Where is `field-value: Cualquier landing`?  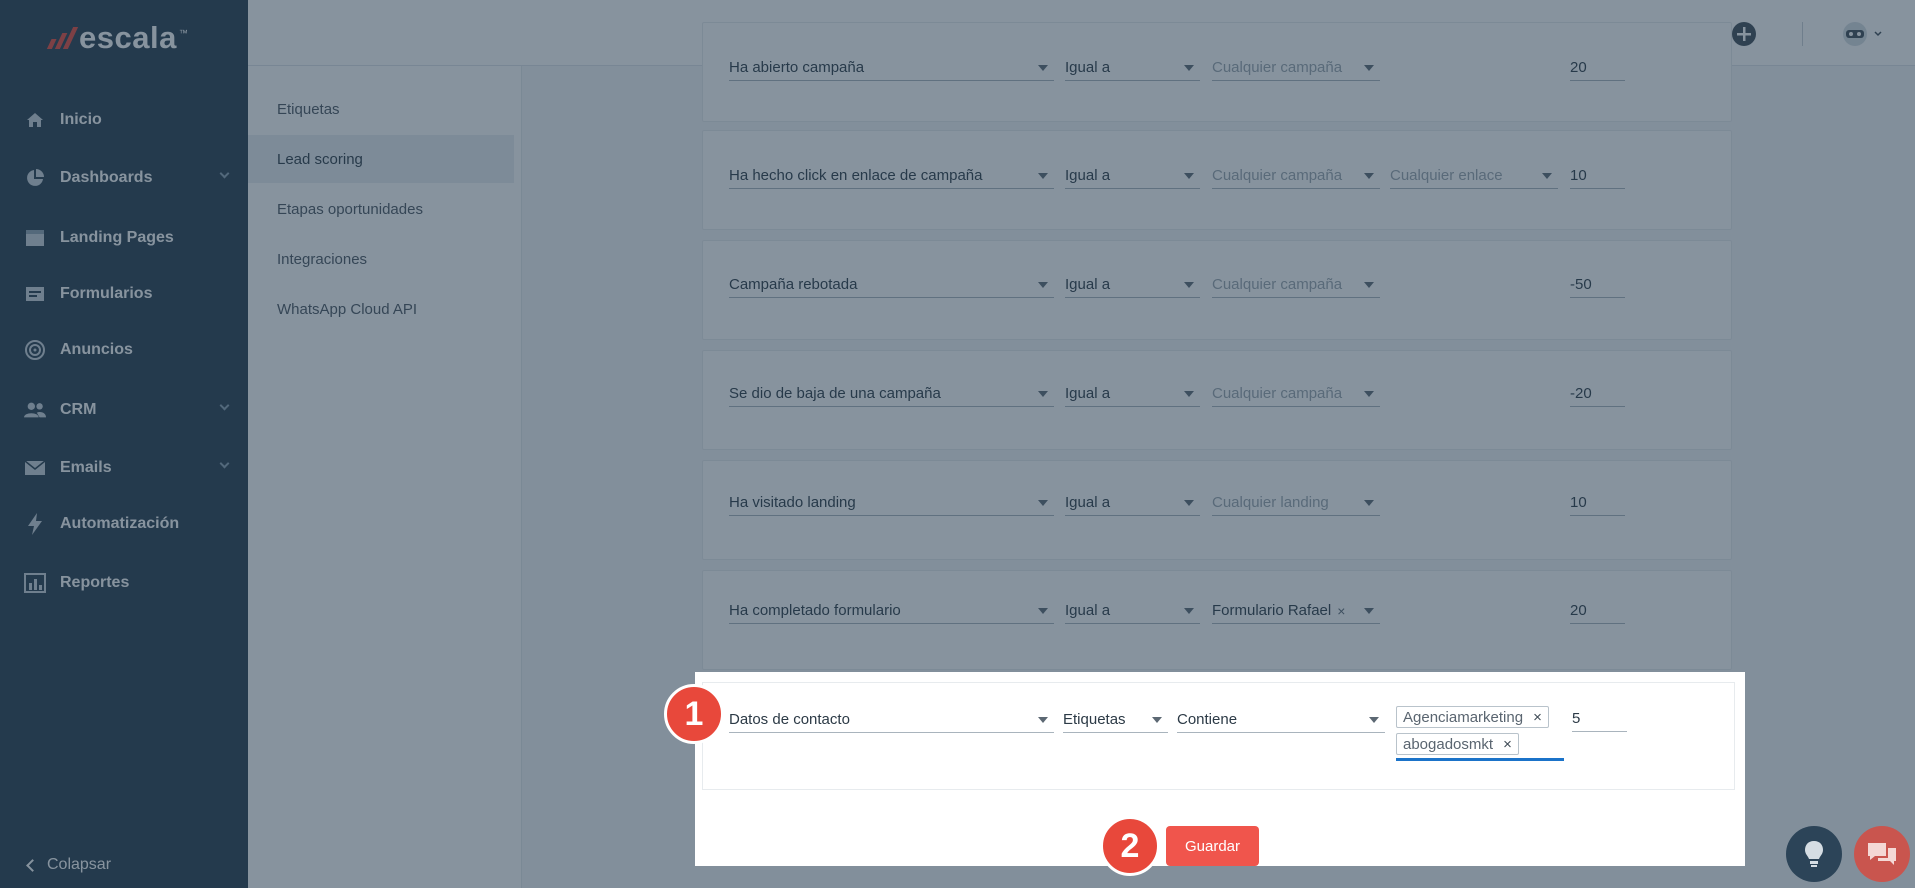 field-value: Cualquier landing is located at coordinates (1270, 502).